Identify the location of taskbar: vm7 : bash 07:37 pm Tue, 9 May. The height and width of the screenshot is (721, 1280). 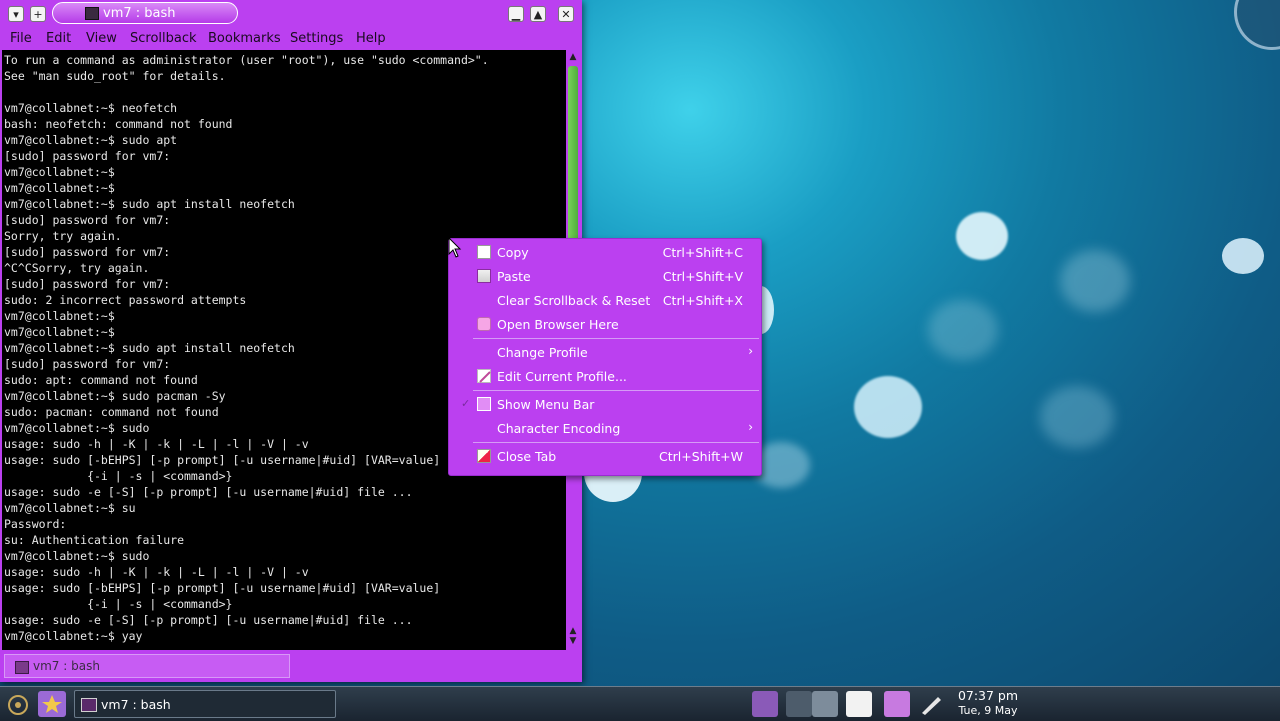
(640, 703).